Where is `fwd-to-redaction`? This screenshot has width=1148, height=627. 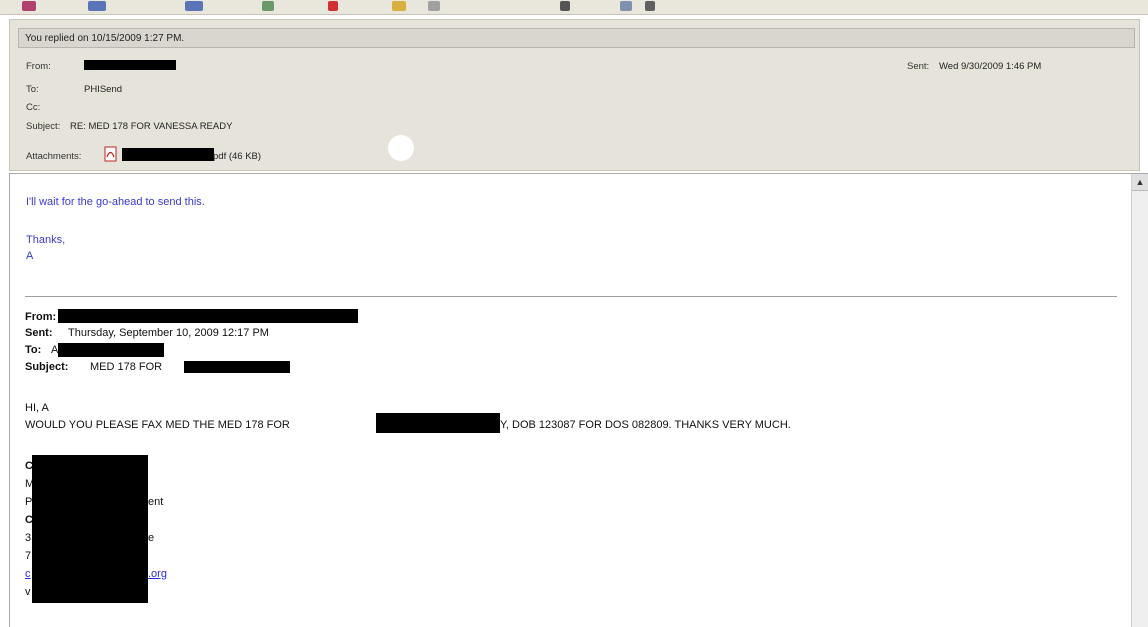 fwd-to-redaction is located at coordinates (111, 350).